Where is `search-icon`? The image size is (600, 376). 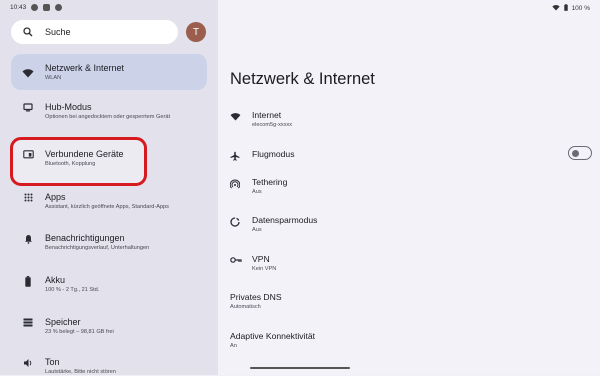 search-icon is located at coordinates (28, 32).